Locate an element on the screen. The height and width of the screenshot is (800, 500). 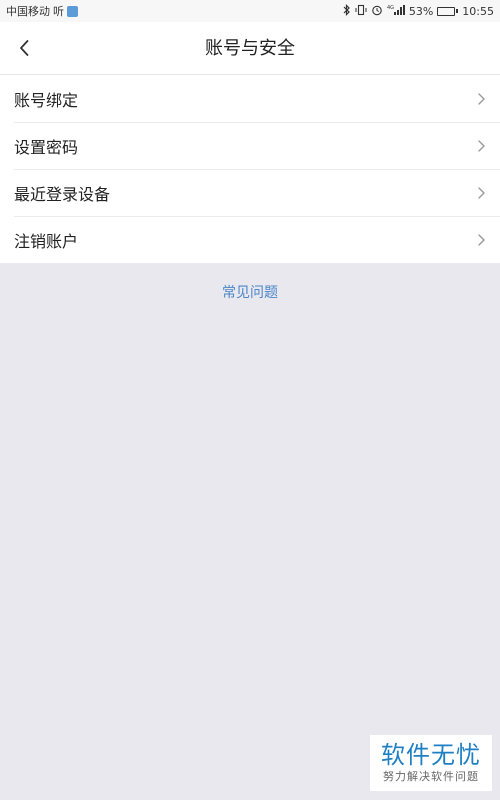
notification-badge-icon is located at coordinates (72, 11).